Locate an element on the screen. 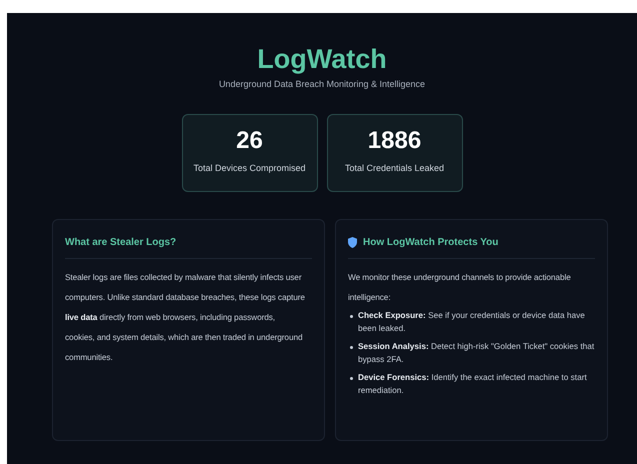  card-heading: How LogWatch Protects You is located at coordinates (430, 242).